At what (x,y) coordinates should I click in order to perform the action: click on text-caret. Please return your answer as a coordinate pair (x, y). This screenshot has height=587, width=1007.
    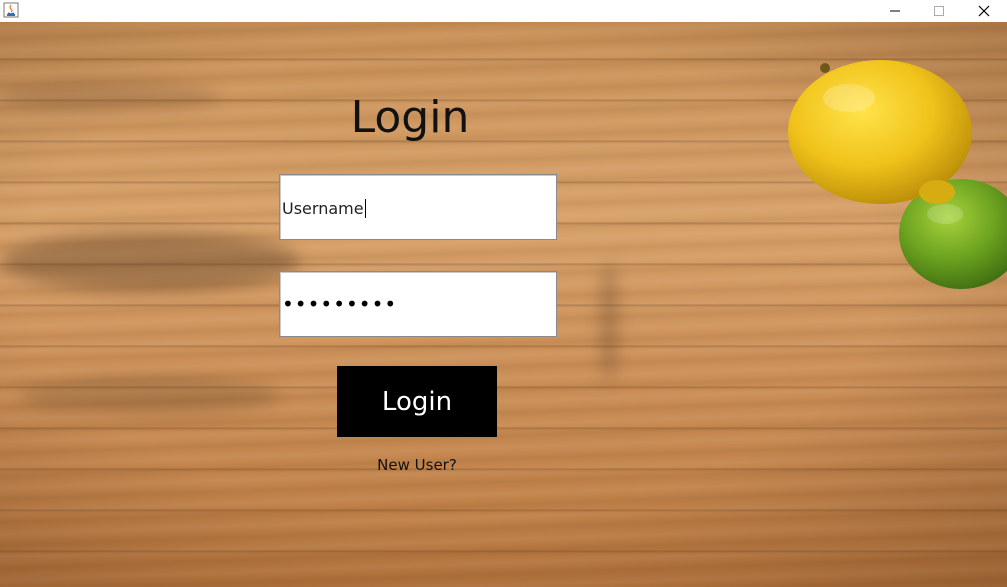
    Looking at the image, I should click on (365, 208).